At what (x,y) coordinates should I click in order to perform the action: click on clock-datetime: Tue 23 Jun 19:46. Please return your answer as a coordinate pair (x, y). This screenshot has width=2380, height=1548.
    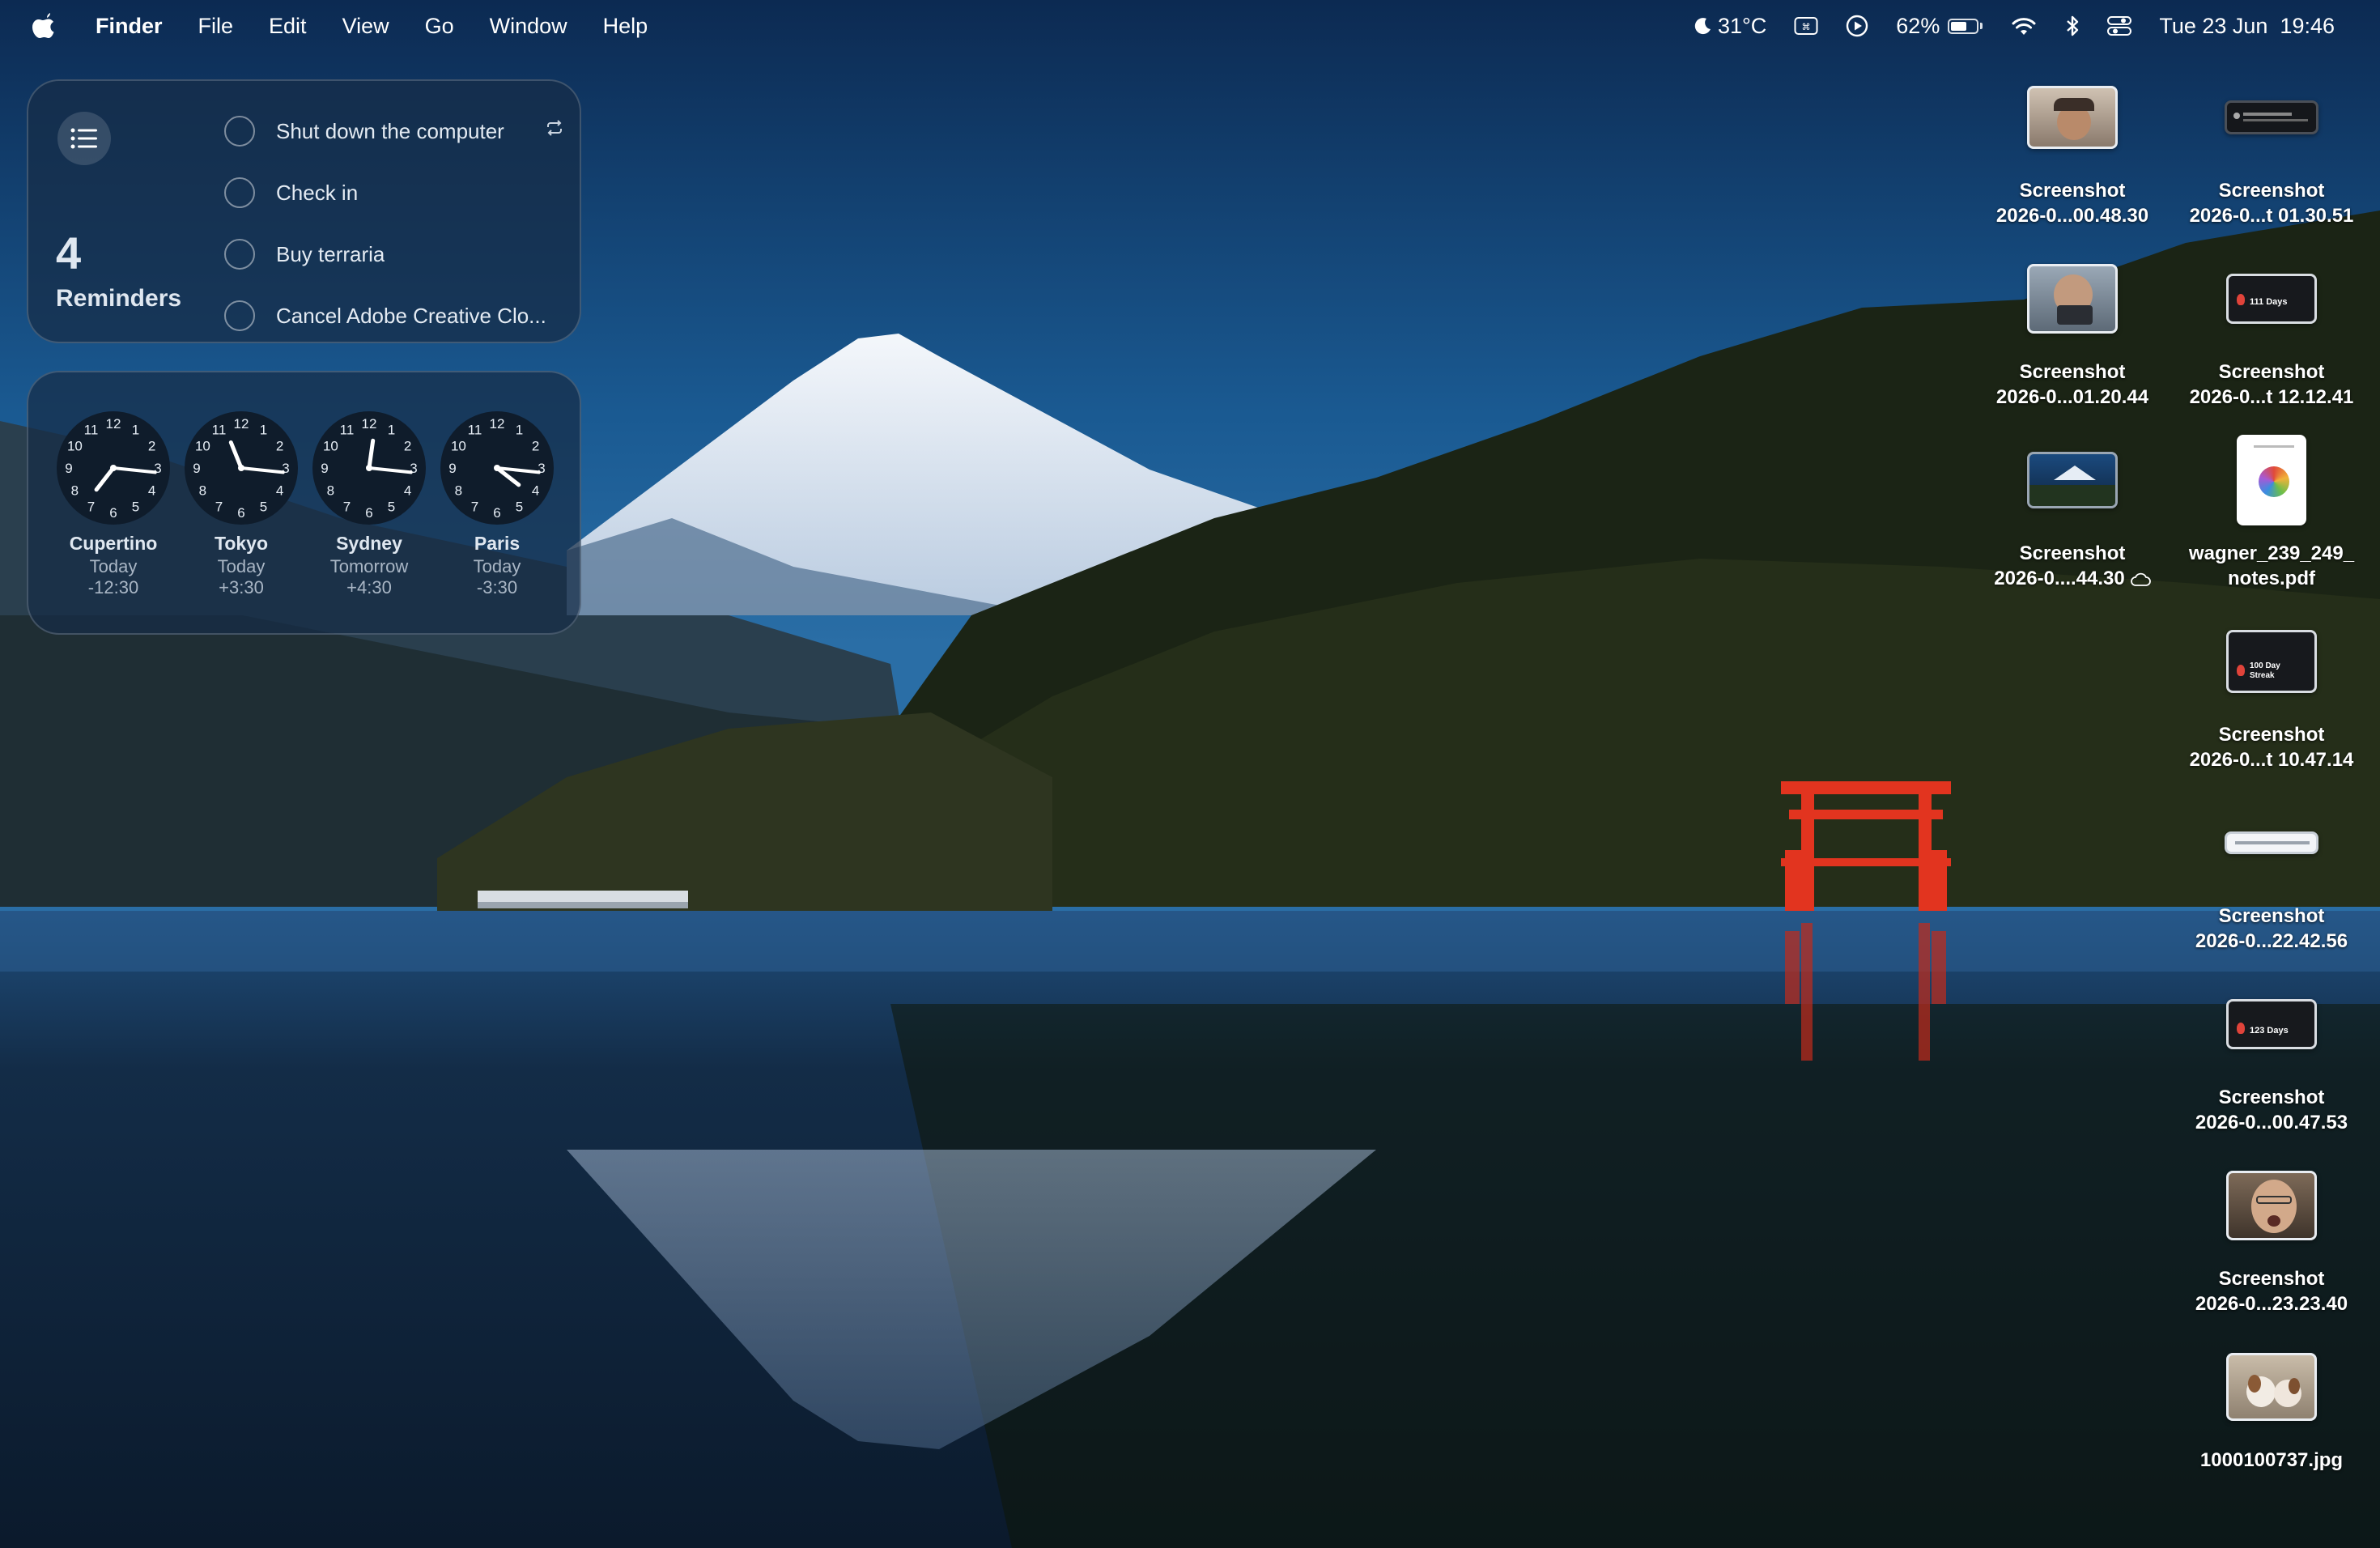
    Looking at the image, I should click on (2247, 27).